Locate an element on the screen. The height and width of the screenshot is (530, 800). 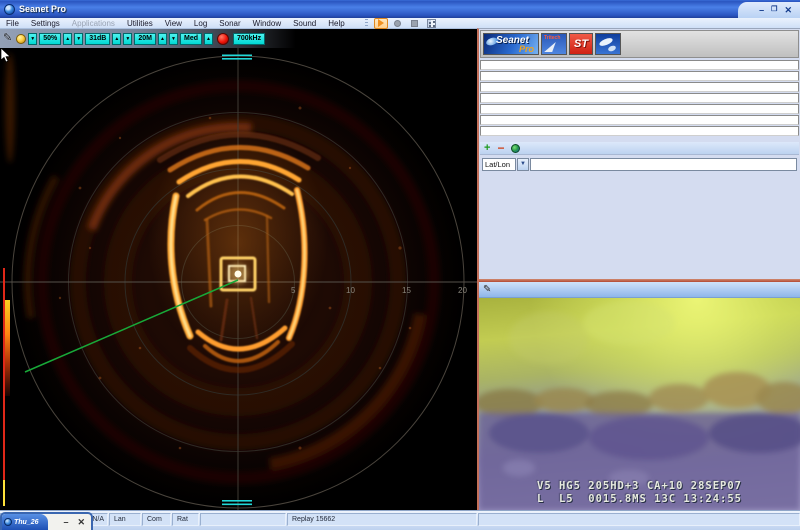
wave-logo is located at coordinates (608, 44).